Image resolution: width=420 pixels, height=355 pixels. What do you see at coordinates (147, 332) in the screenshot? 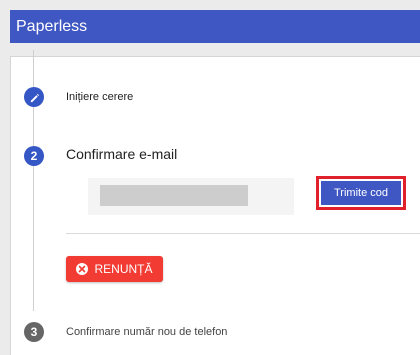
I see `step-3-label: Confirmare număr nou de telefon` at bounding box center [147, 332].